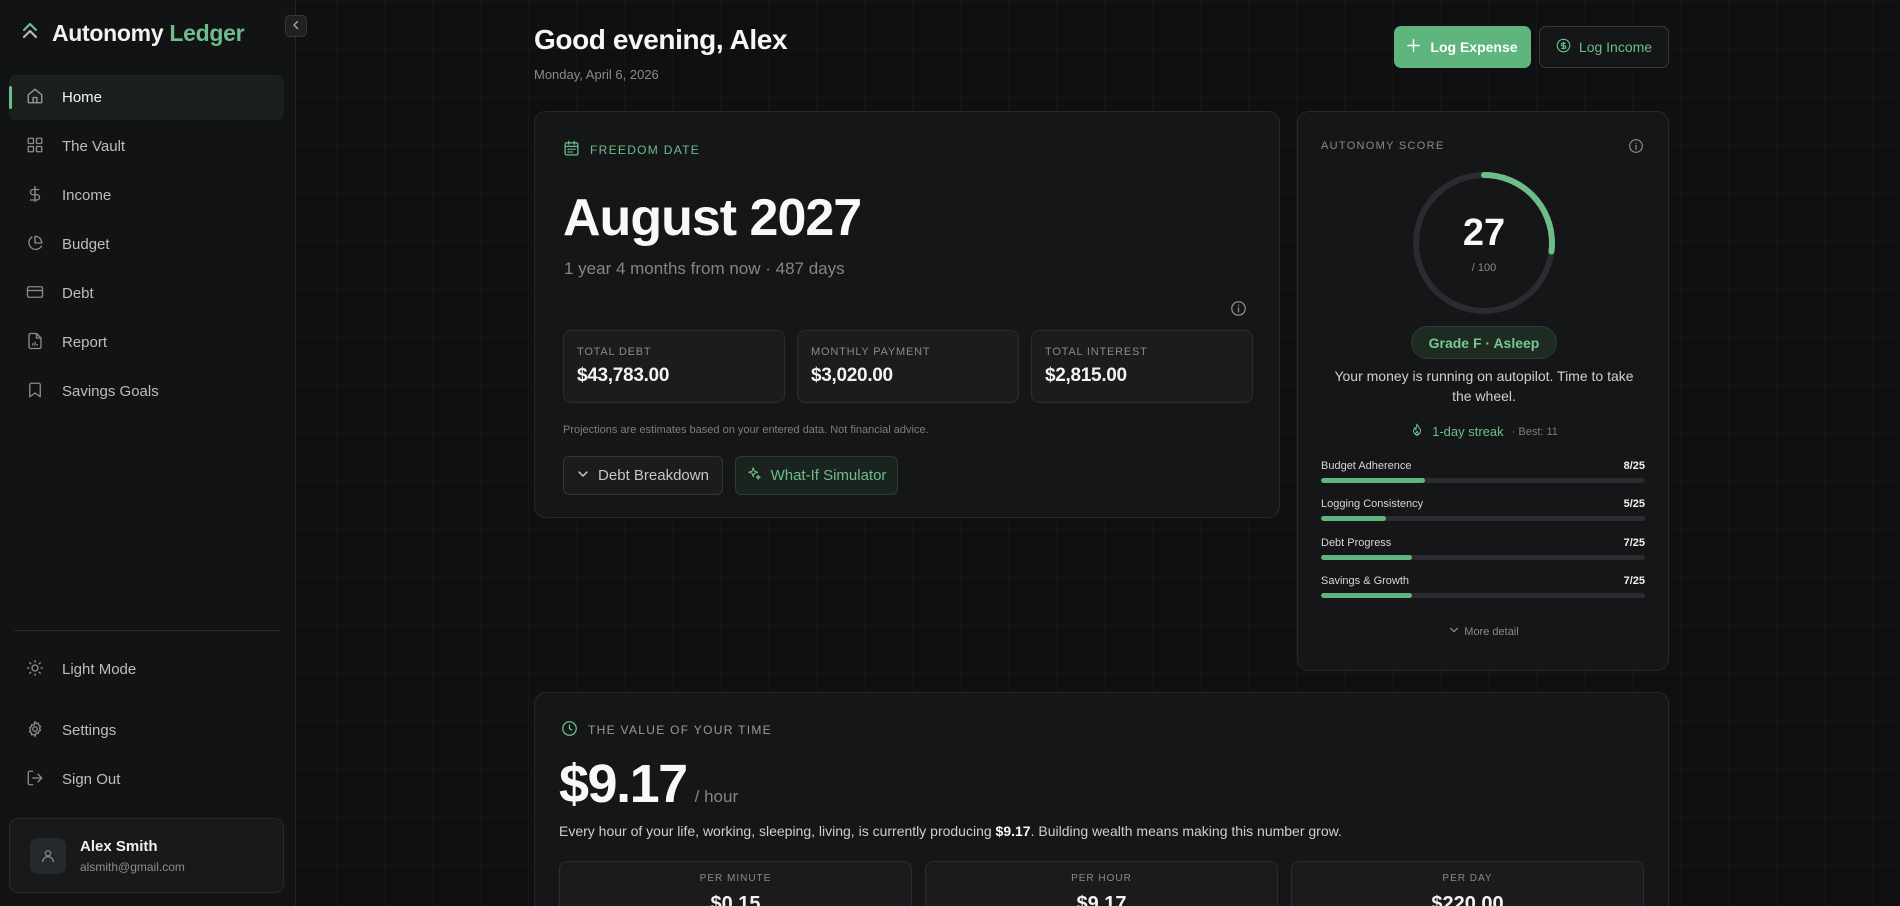  I want to click on sidebar-item-home: Home, so click(146, 97).